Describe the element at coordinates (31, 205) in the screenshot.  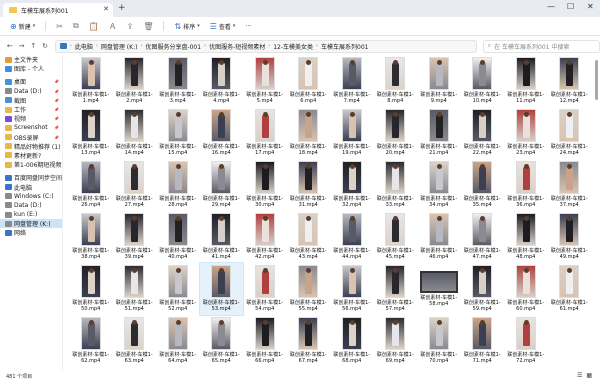
I see `sidebar-item: Data (D:)` at that location.